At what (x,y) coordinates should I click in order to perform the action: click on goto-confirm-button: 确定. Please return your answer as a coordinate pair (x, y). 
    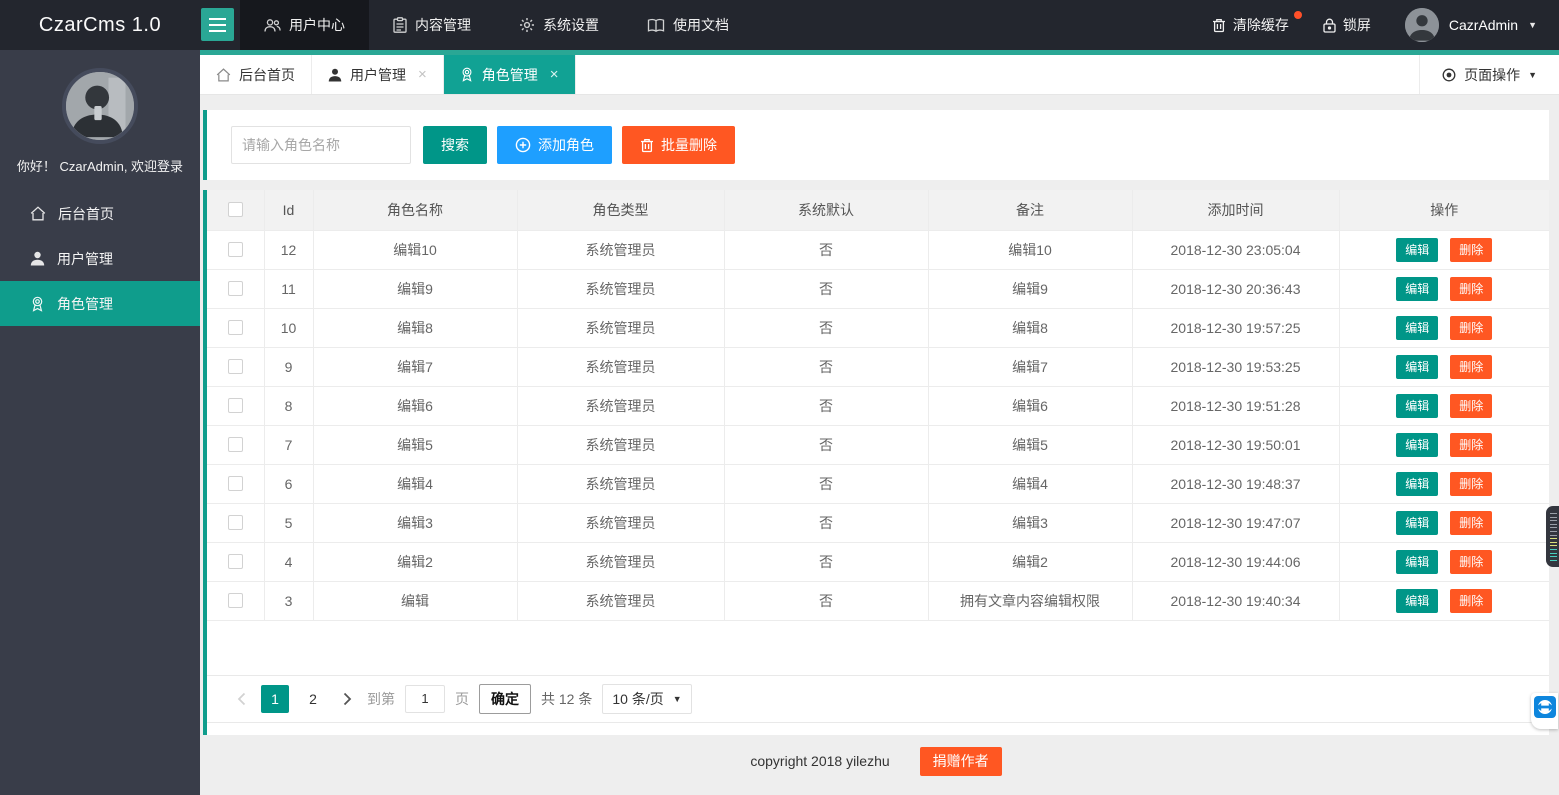
    Looking at the image, I should click on (505, 698).